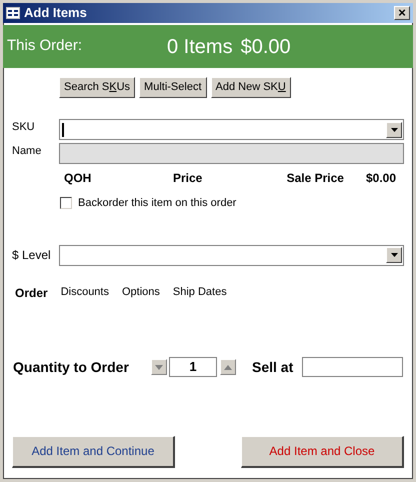  I want to click on field-label: Name, so click(27, 151).